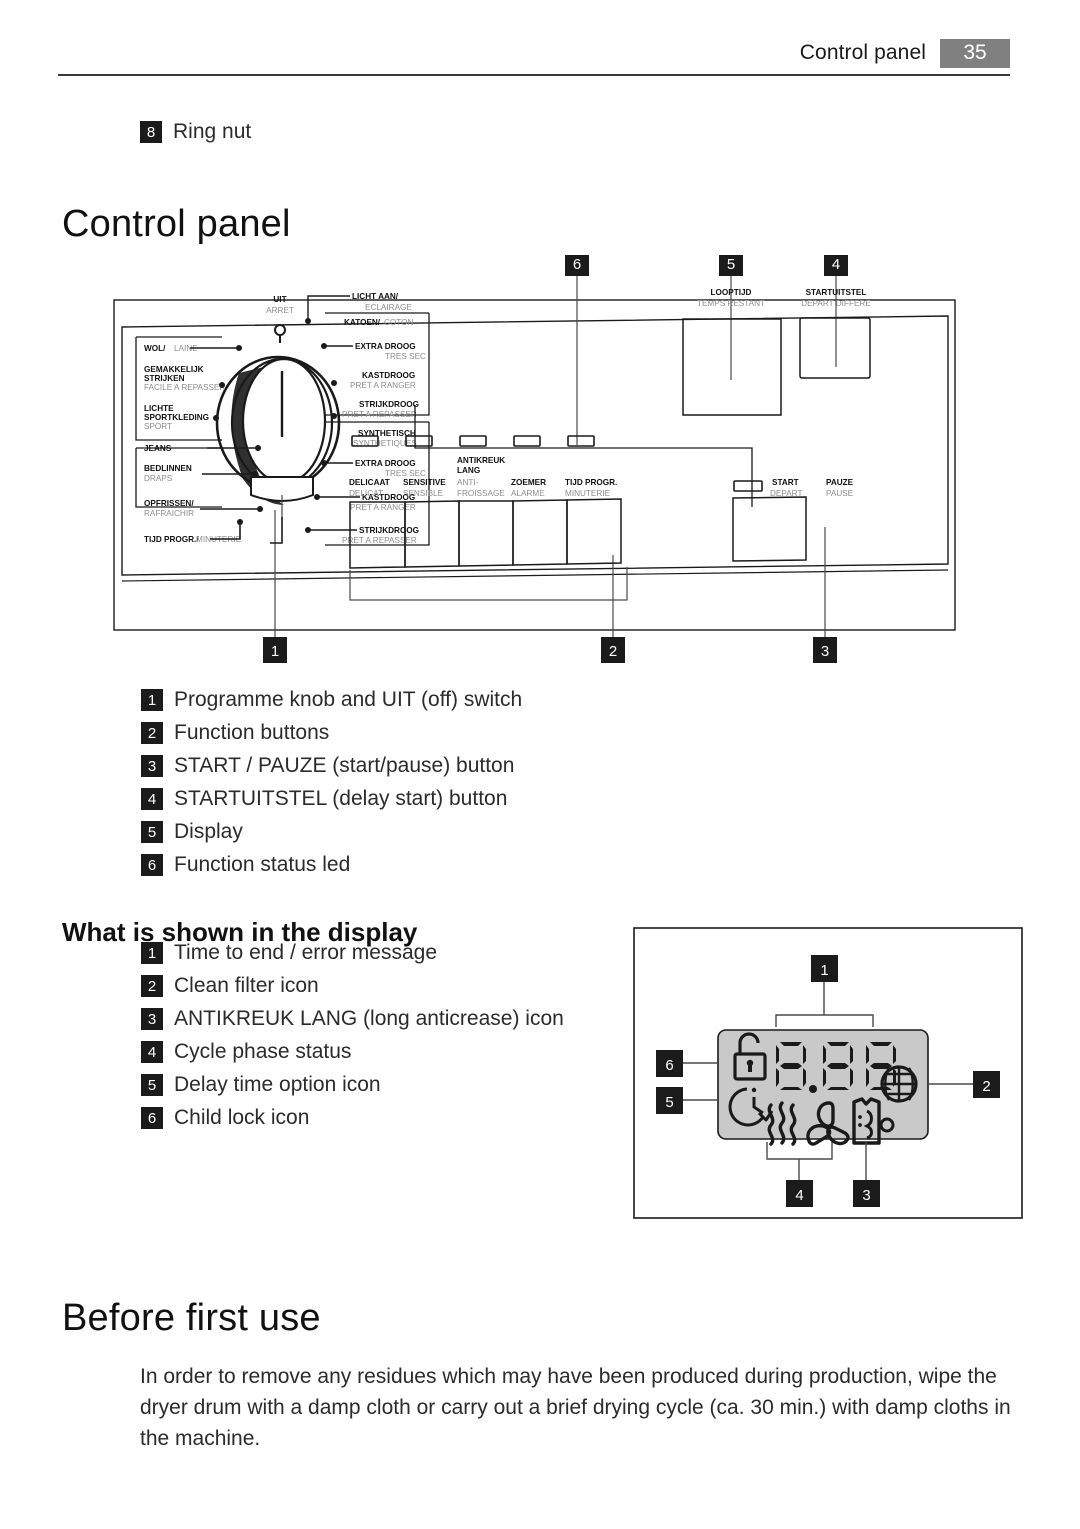 The image size is (1080, 1529). What do you see at coordinates (424, 482) in the screenshot?
I see `fn-label-sensitive-nl: SENSITIVE` at bounding box center [424, 482].